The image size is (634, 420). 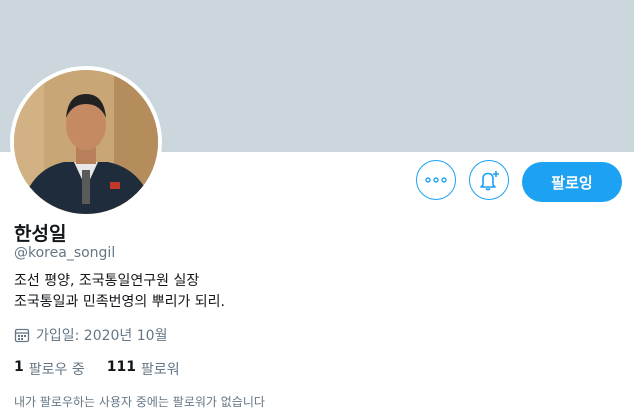 I want to click on avatar, so click(x=86, y=142).